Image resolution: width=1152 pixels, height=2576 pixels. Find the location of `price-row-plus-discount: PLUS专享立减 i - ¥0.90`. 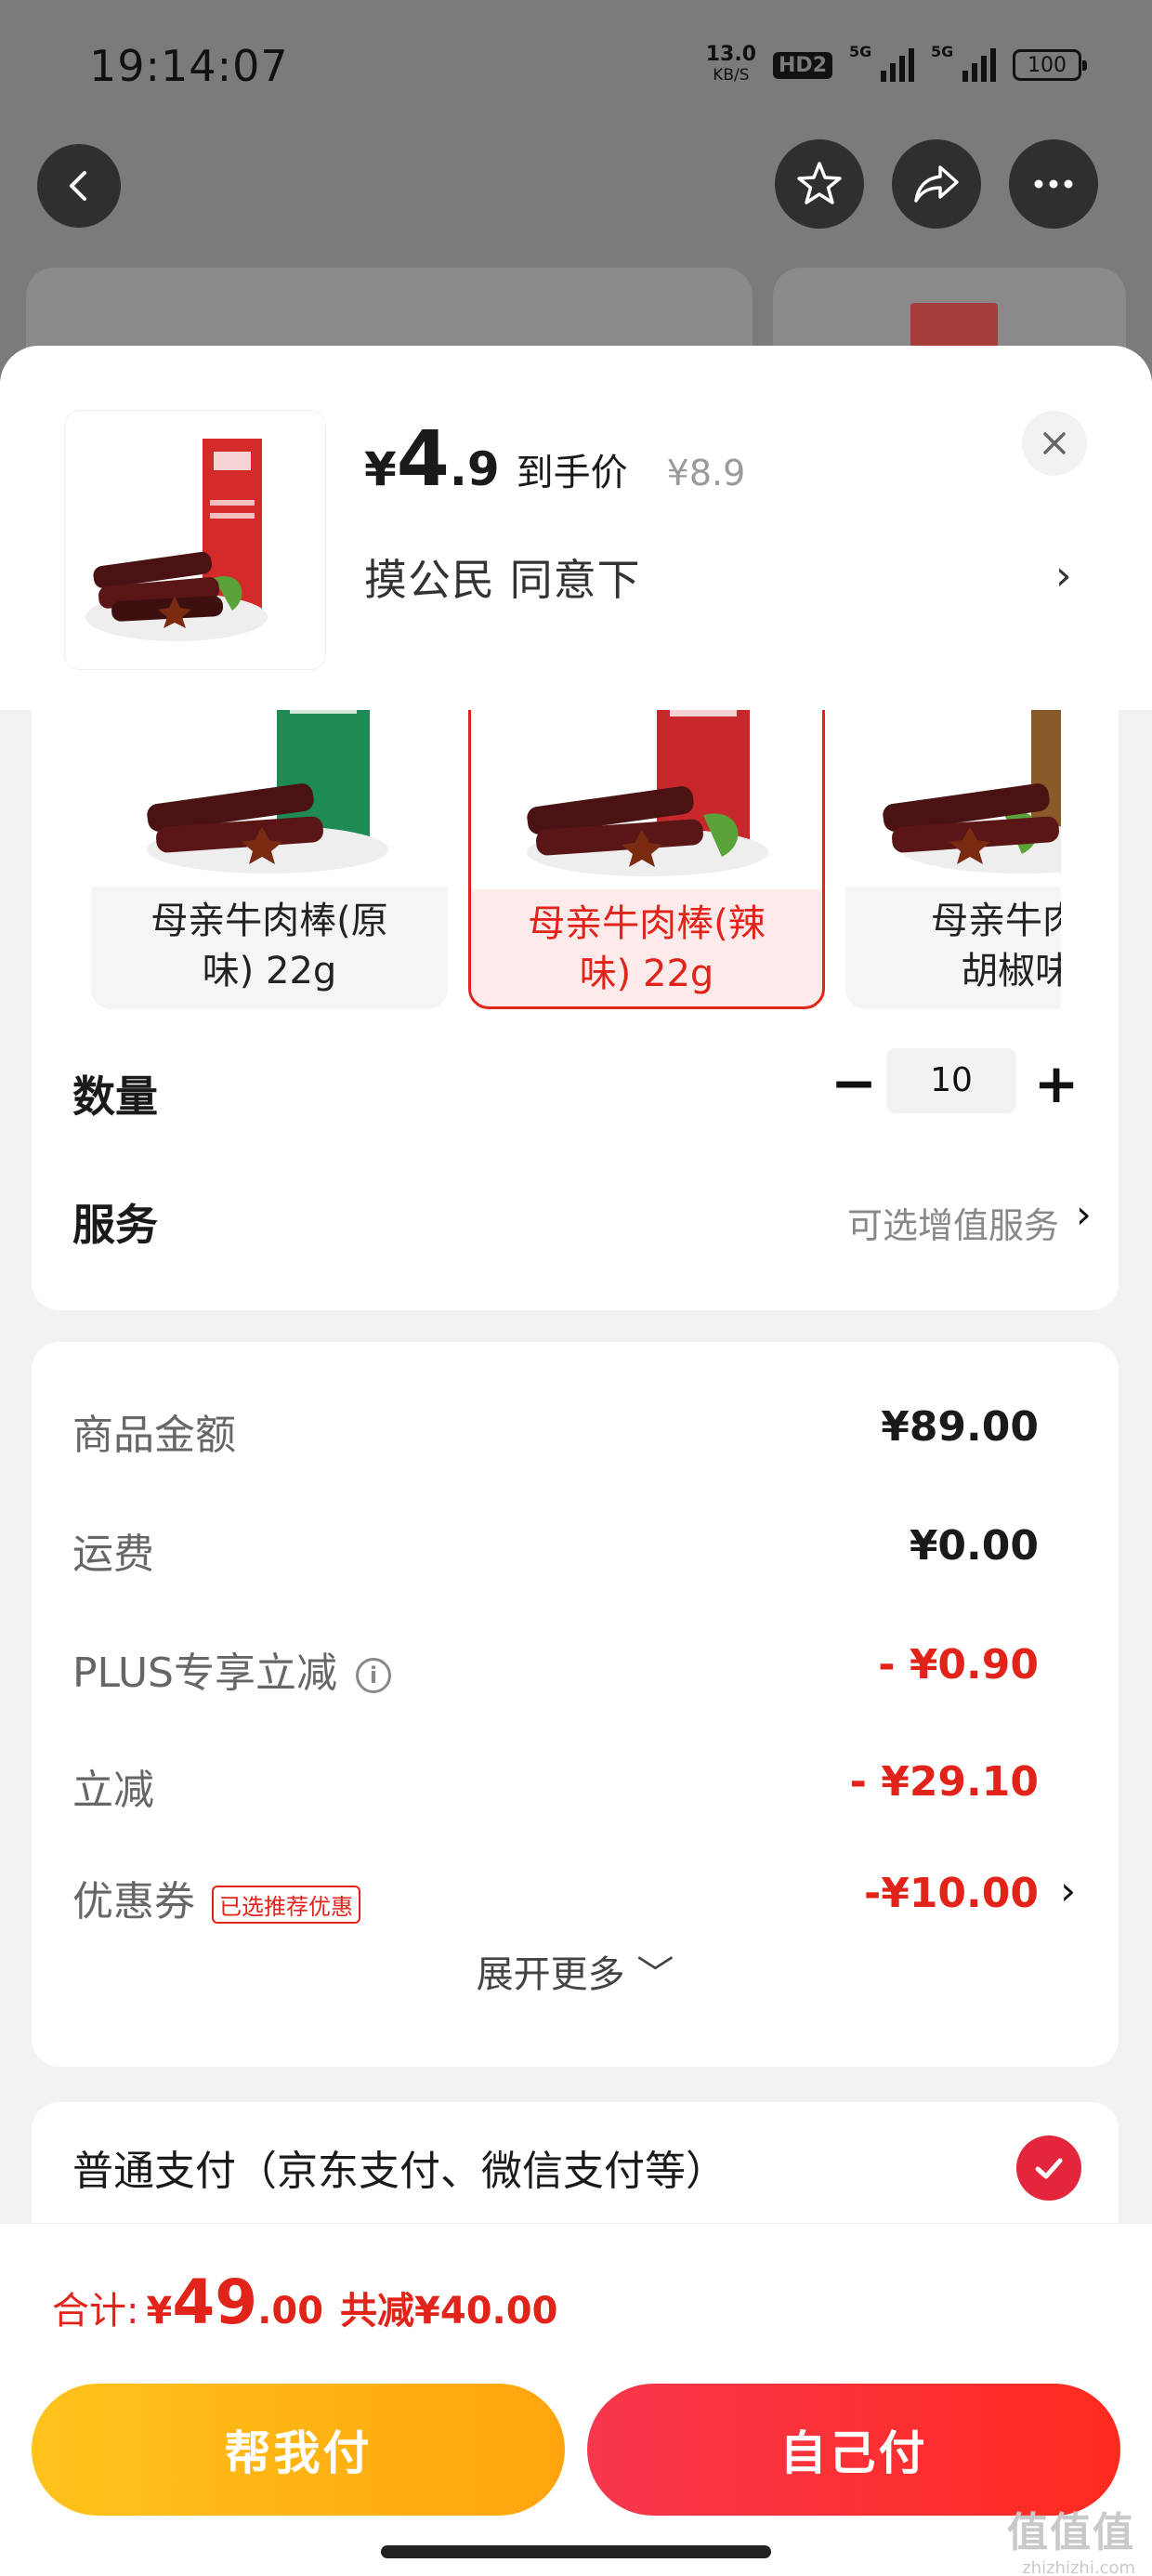

price-row-plus-discount: PLUS专享立减 i - ¥0.90 is located at coordinates (555, 1669).